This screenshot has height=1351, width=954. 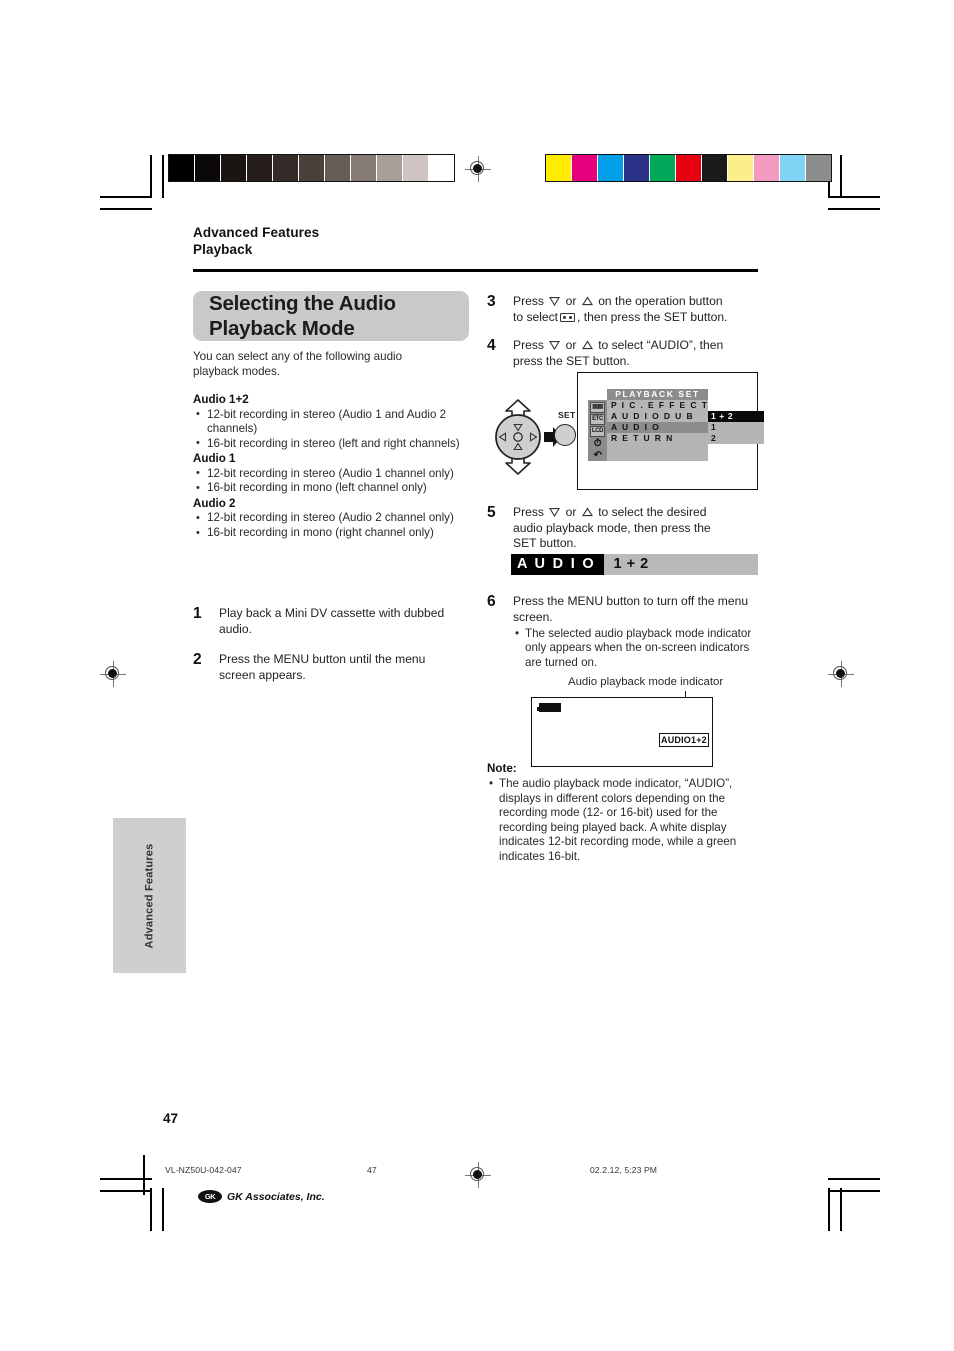 I want to click on step3-part2: on the operation button, so click(x=660, y=301).